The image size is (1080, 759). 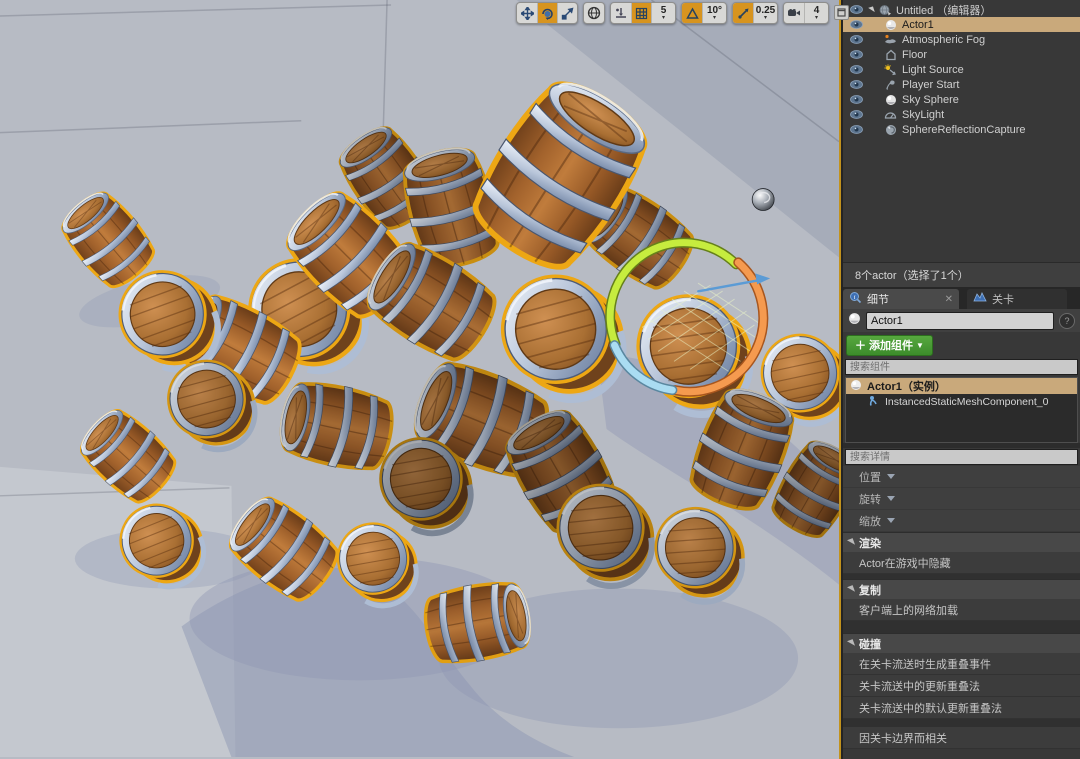 I want to click on property-row: Actor在游戏中隐藏, so click(x=961, y=563).